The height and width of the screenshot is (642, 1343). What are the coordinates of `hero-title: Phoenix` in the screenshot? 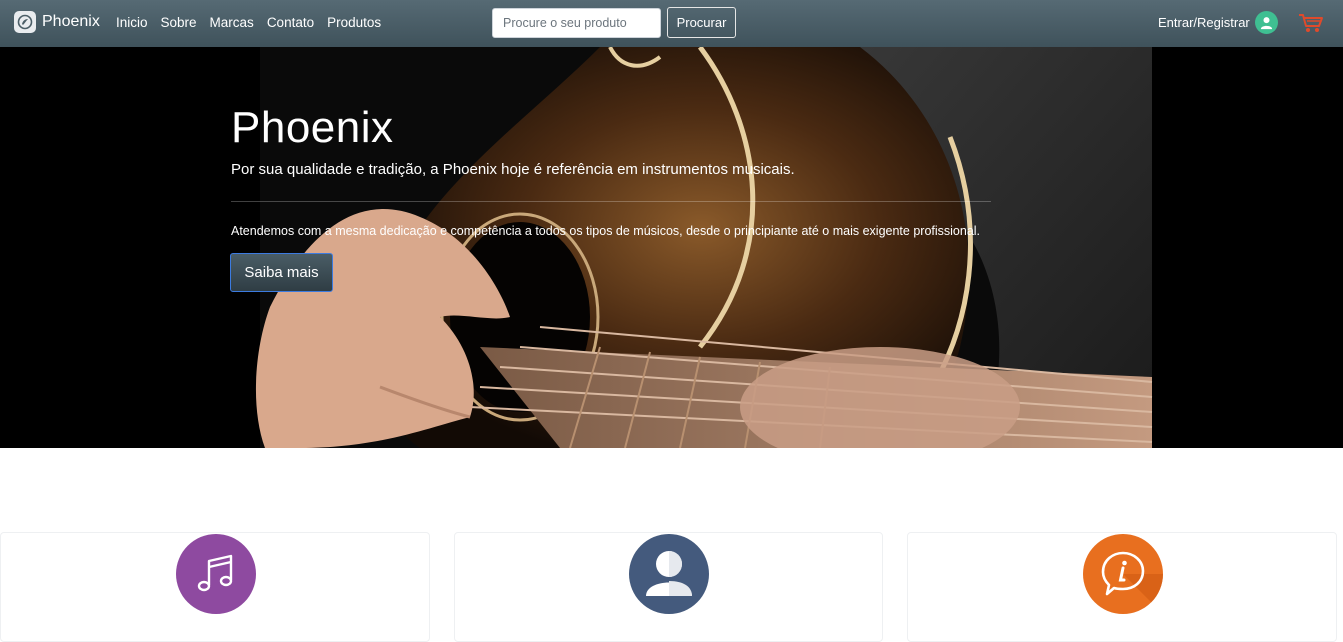 It's located at (312, 127).